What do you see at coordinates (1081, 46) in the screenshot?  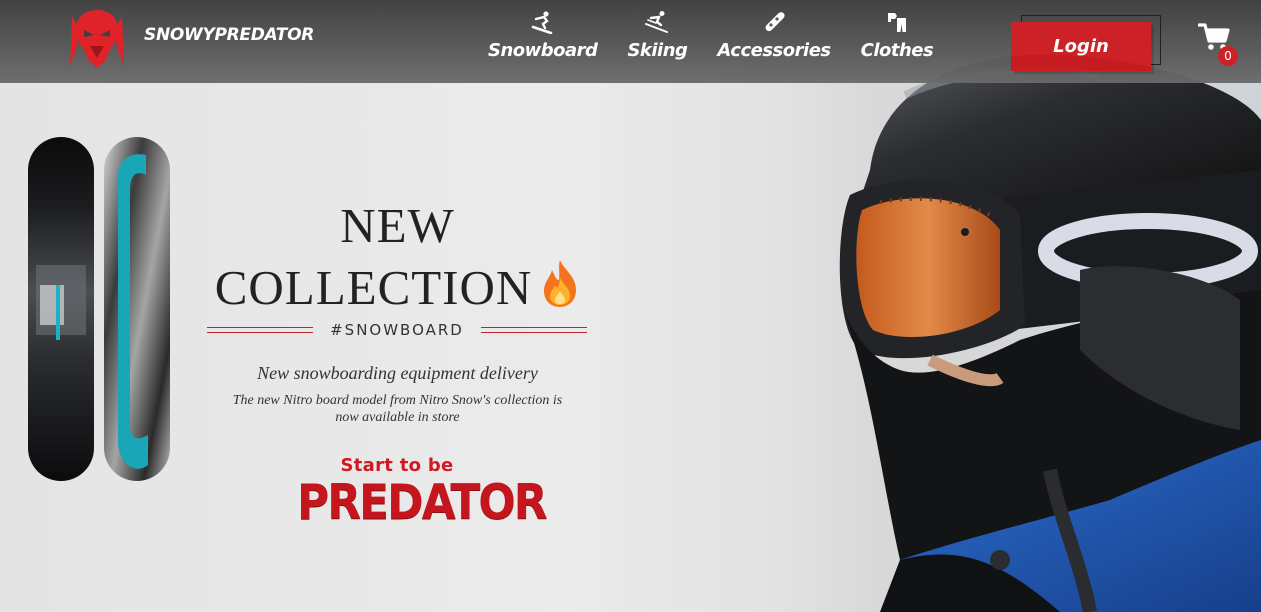 I see `login-button: Login` at bounding box center [1081, 46].